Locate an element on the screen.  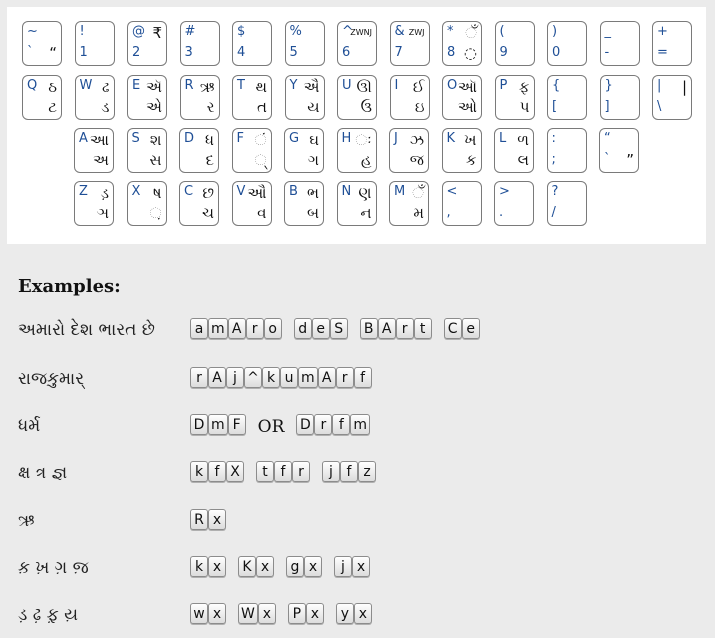
key-shift-char: R is located at coordinates (189, 85).